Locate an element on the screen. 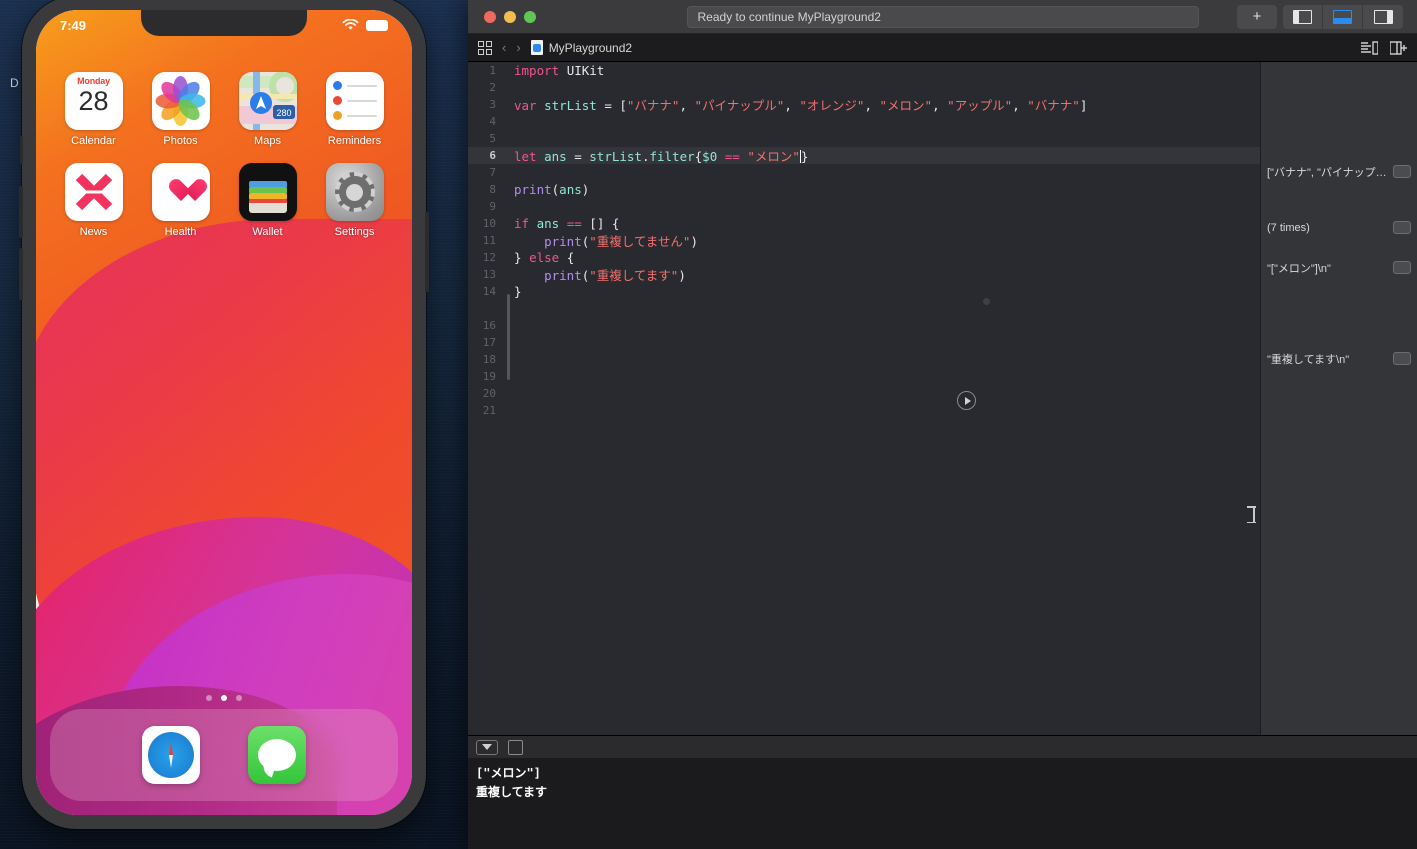  photos-icon is located at coordinates (180, 101).